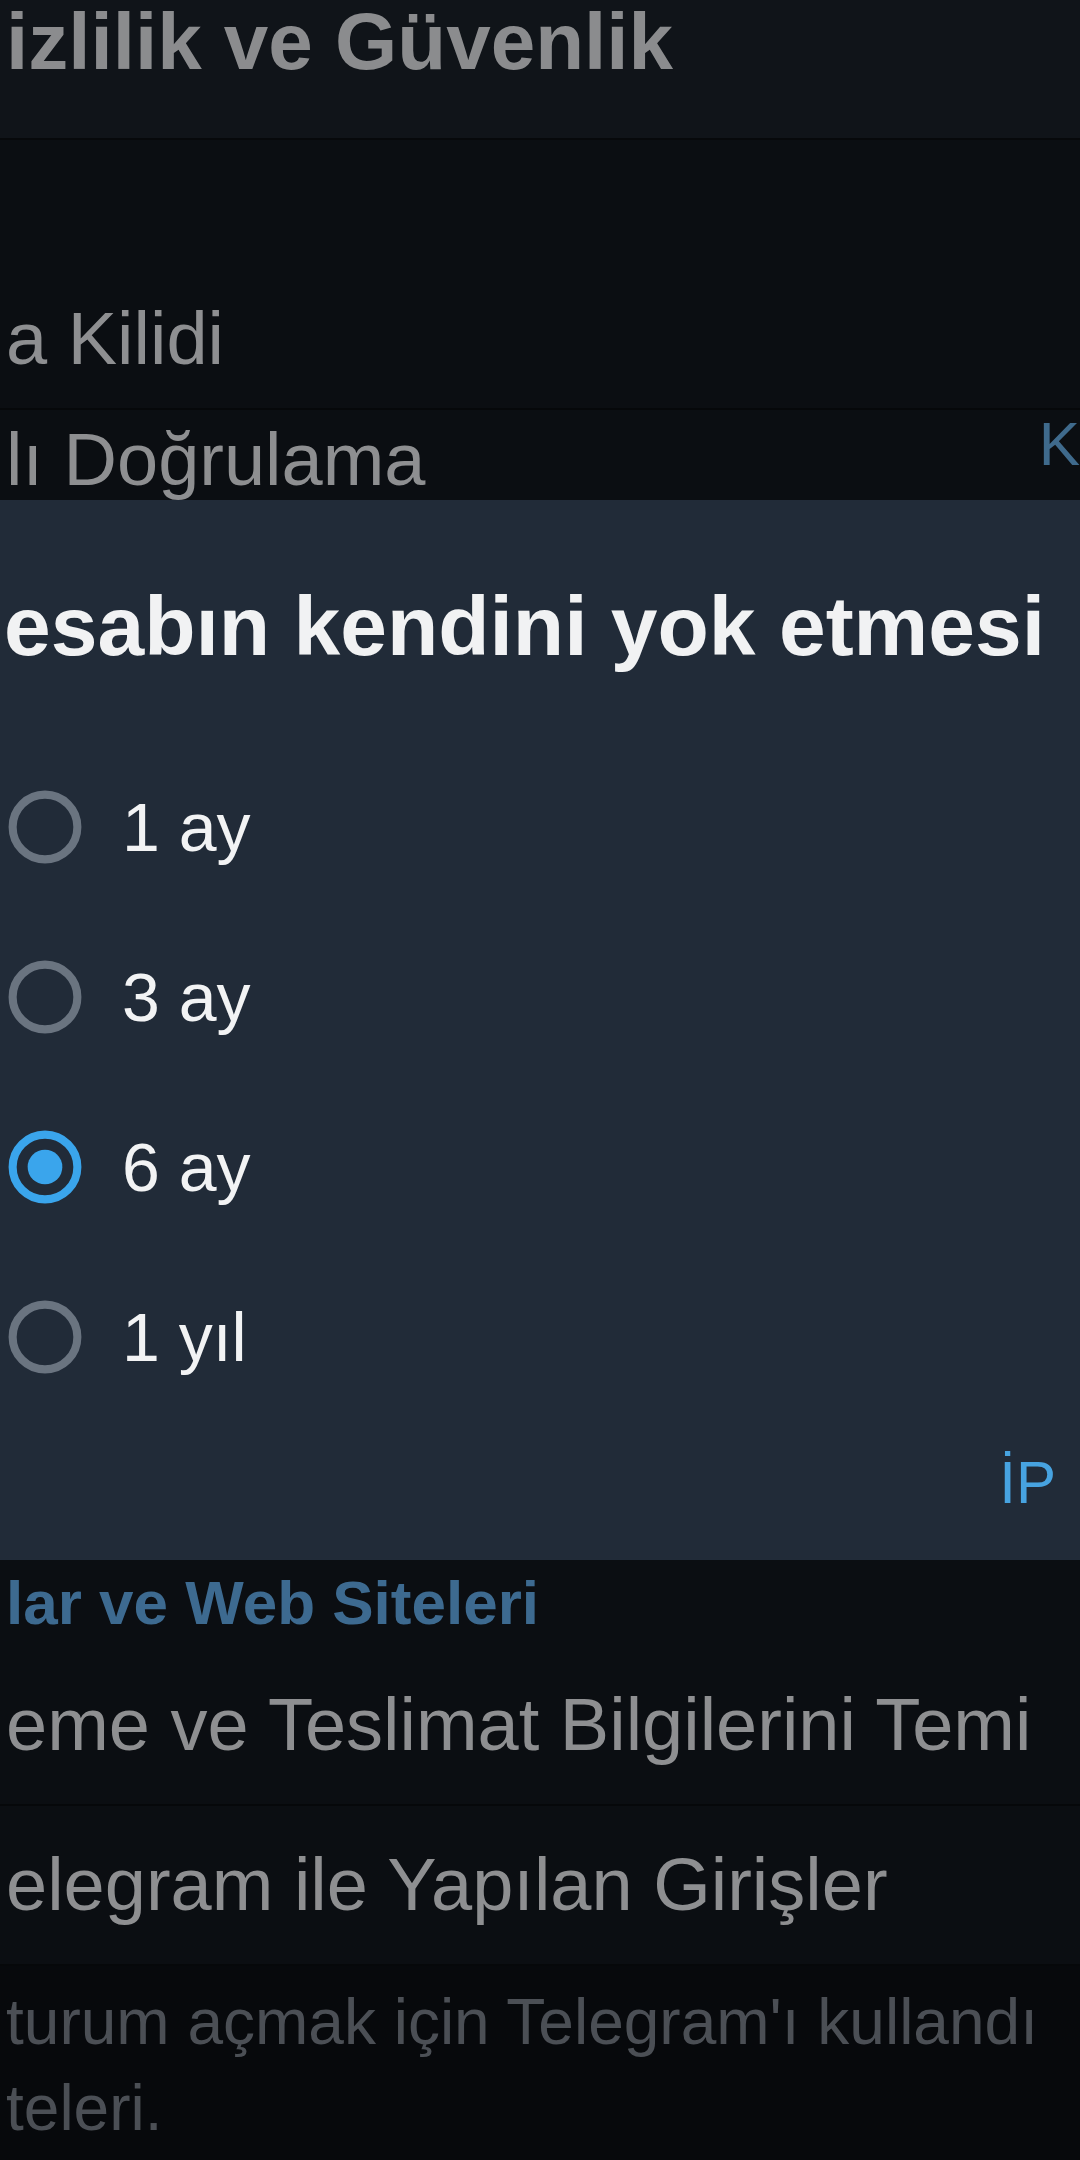 The image size is (1080, 2160). Describe the element at coordinates (1059, 444) in the screenshot. I see `setting-value: K` at that location.